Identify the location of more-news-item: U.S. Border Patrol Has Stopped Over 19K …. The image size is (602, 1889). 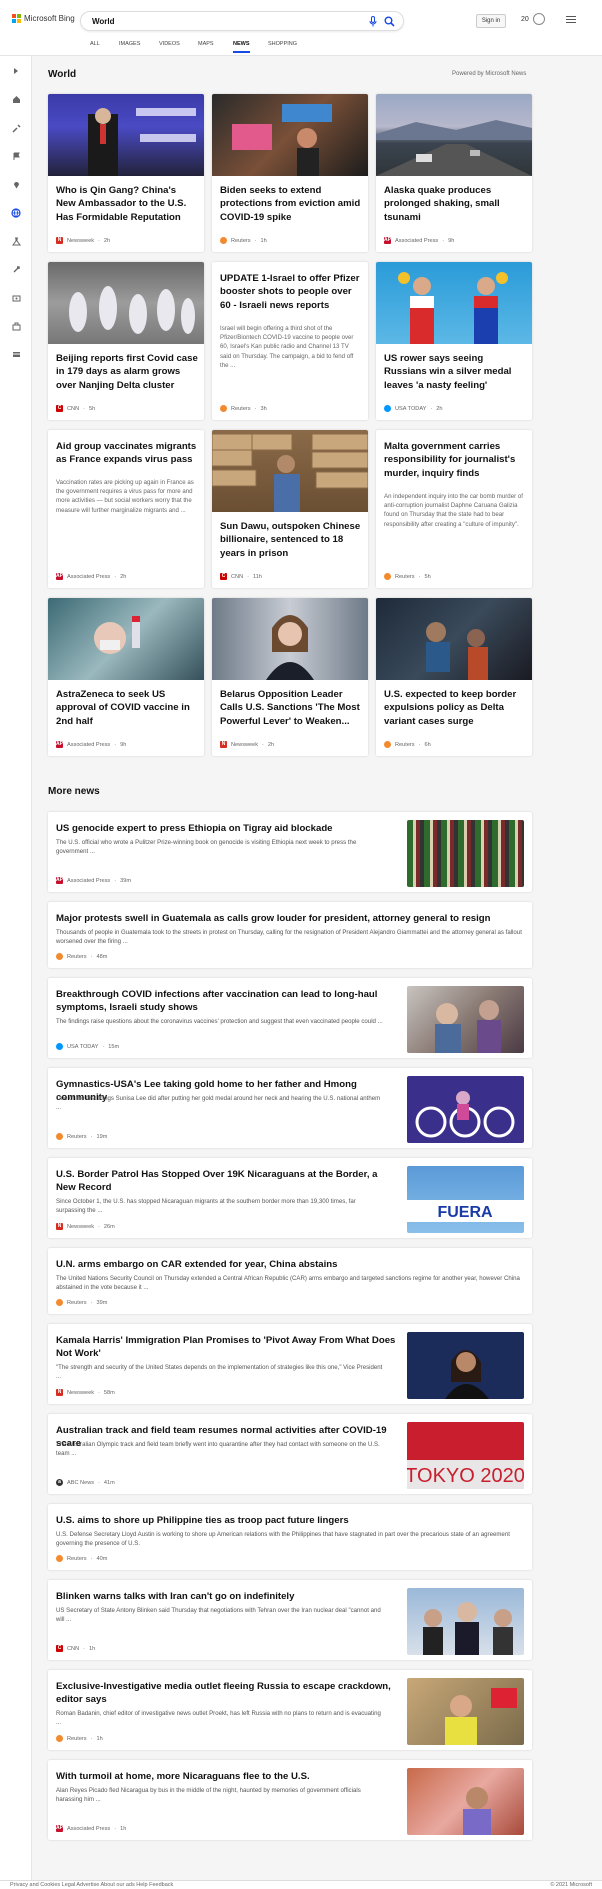
(290, 1198).